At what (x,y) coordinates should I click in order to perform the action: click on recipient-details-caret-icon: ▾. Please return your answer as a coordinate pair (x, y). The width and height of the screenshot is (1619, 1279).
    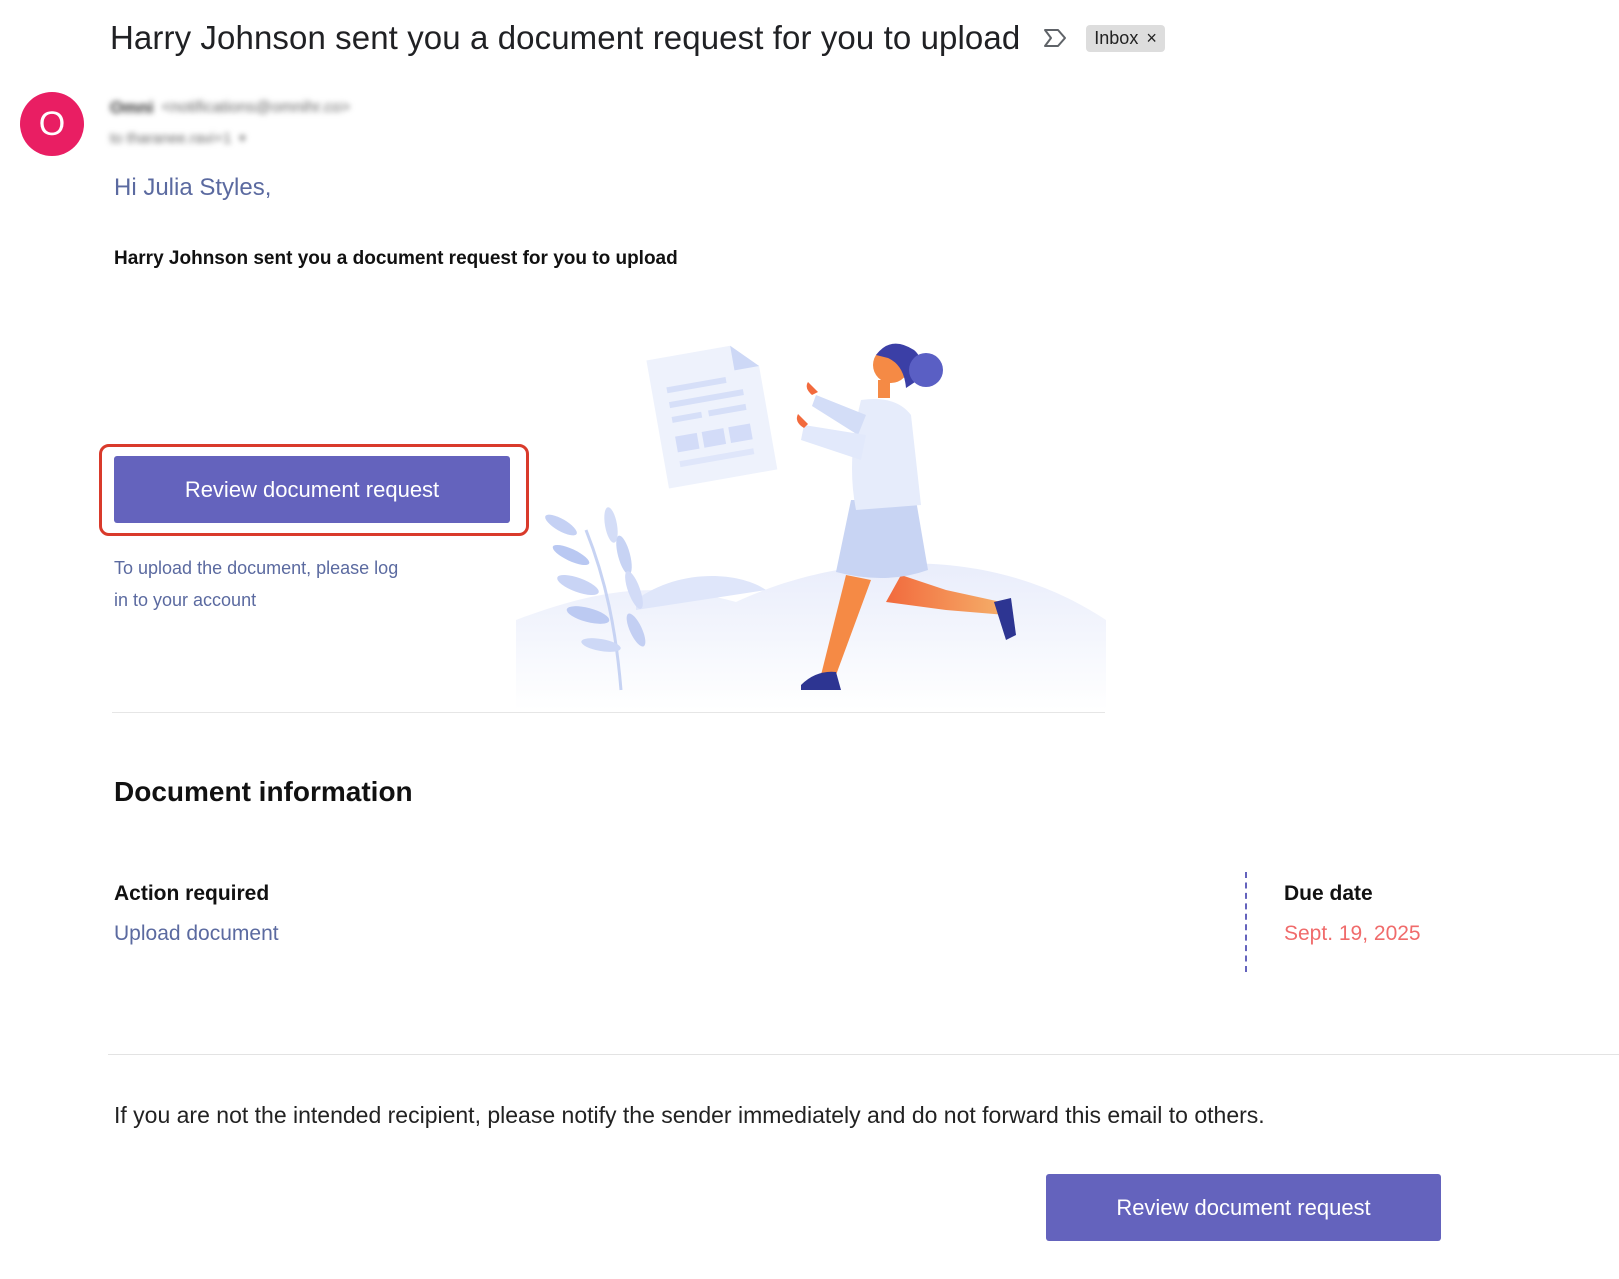
    Looking at the image, I should click on (242, 138).